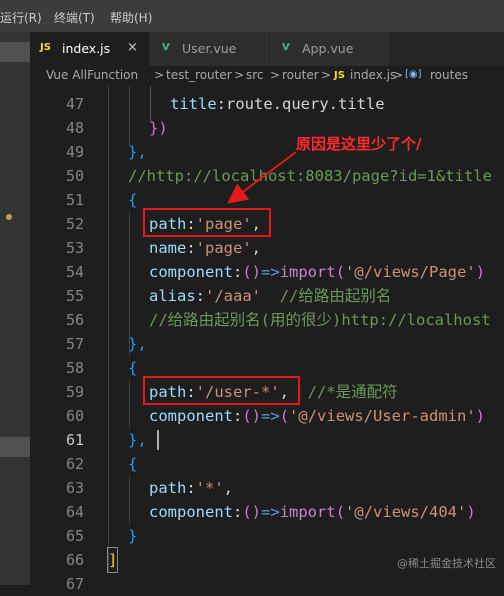  I want to click on watermark: @稀土掘金技术社区, so click(446, 563).